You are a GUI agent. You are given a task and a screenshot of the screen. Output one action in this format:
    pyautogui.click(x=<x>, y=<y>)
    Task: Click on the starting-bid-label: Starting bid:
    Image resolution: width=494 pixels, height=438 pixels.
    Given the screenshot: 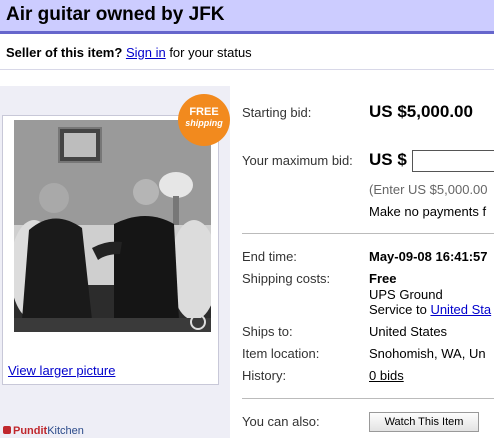 What is the action you would take?
    pyautogui.click(x=277, y=112)
    